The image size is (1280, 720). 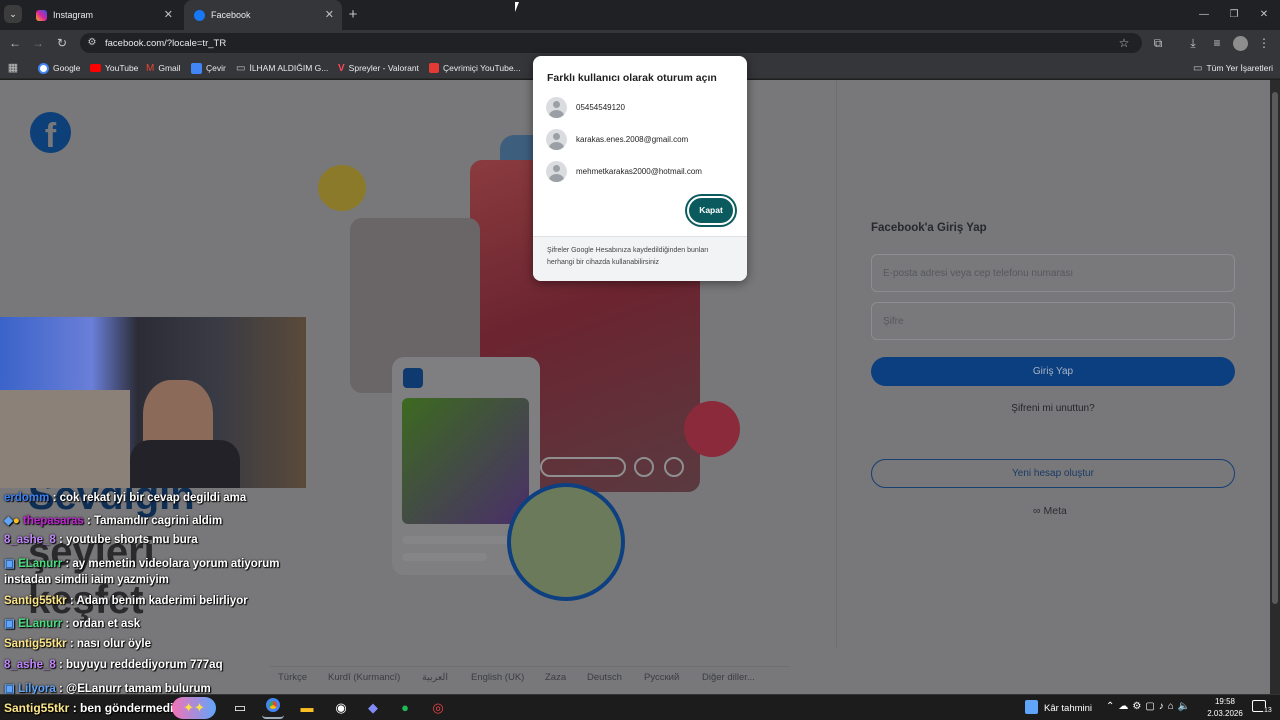 I want to click on profile-avatar, so click(x=1240, y=43).